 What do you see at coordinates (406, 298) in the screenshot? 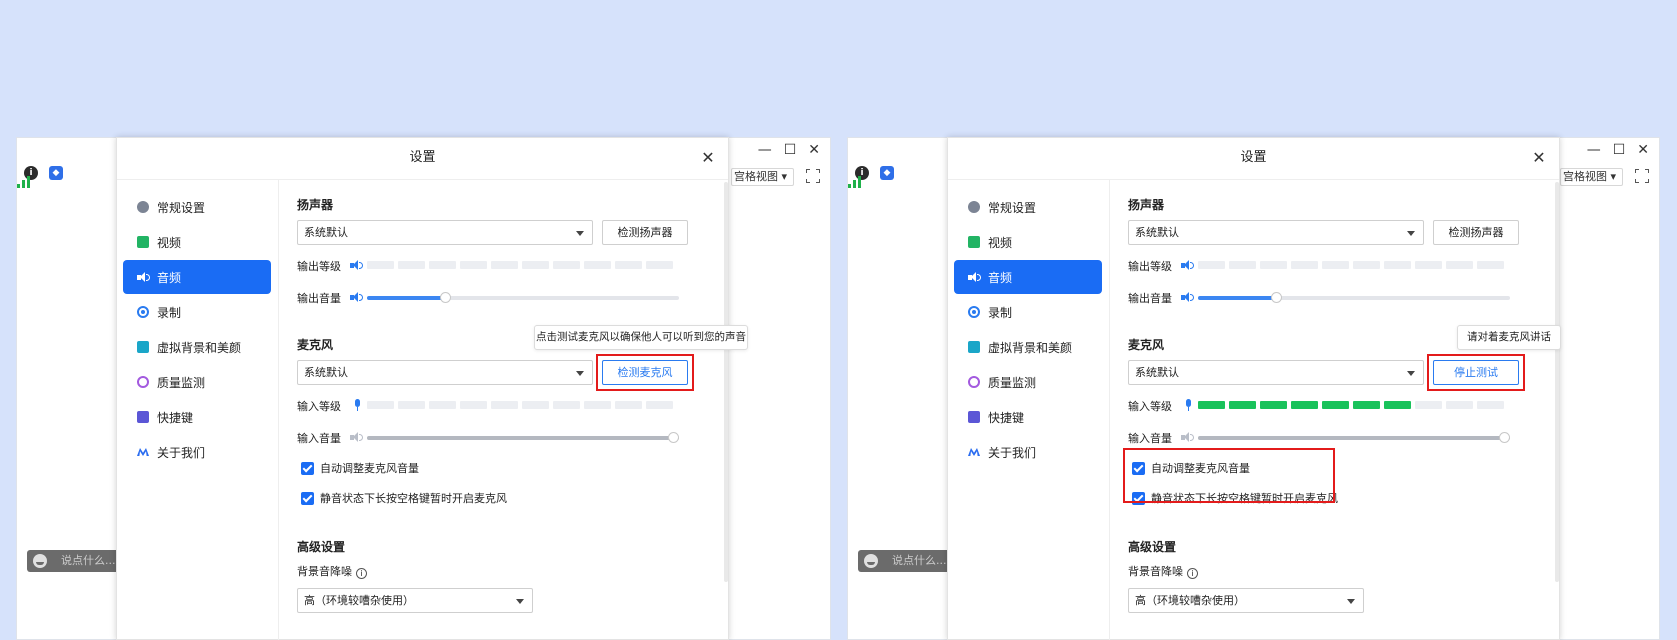
I see `slider-fill` at bounding box center [406, 298].